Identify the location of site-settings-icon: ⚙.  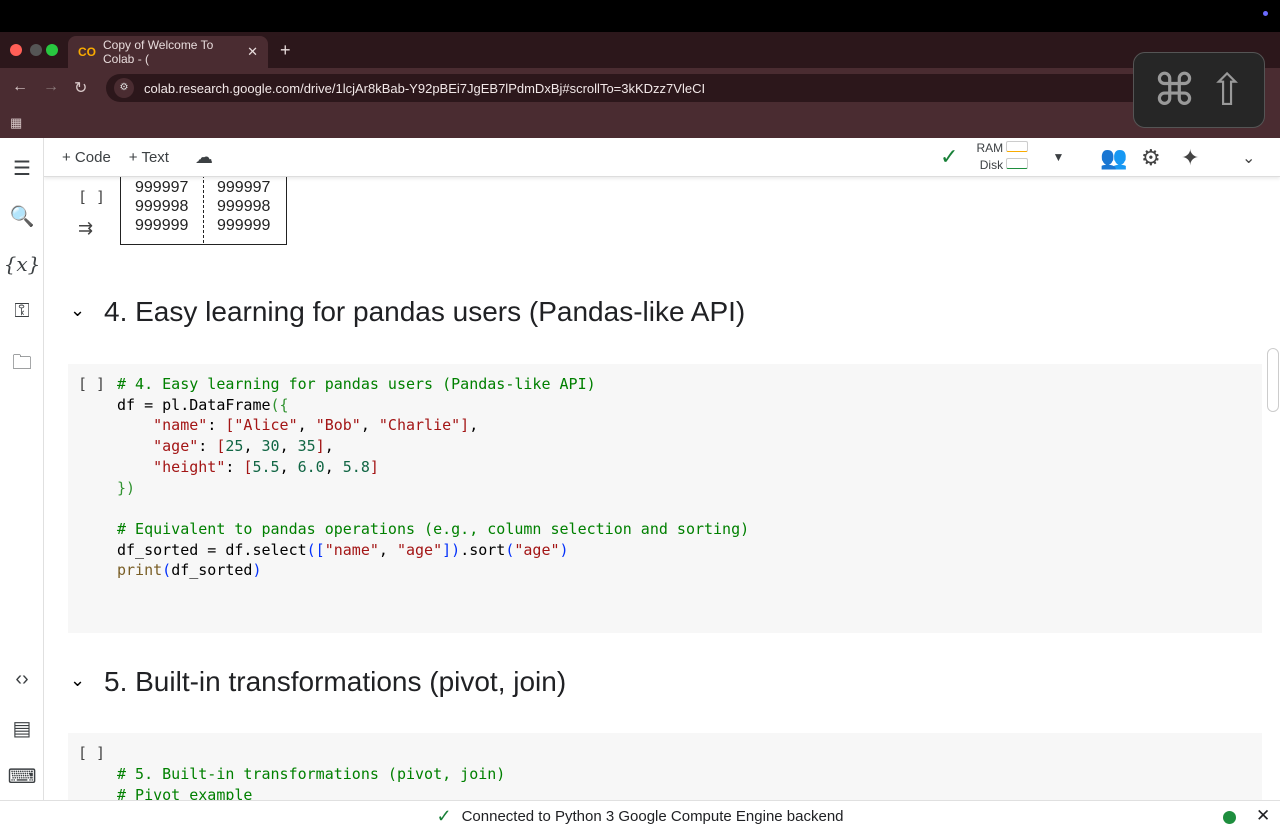
(124, 88).